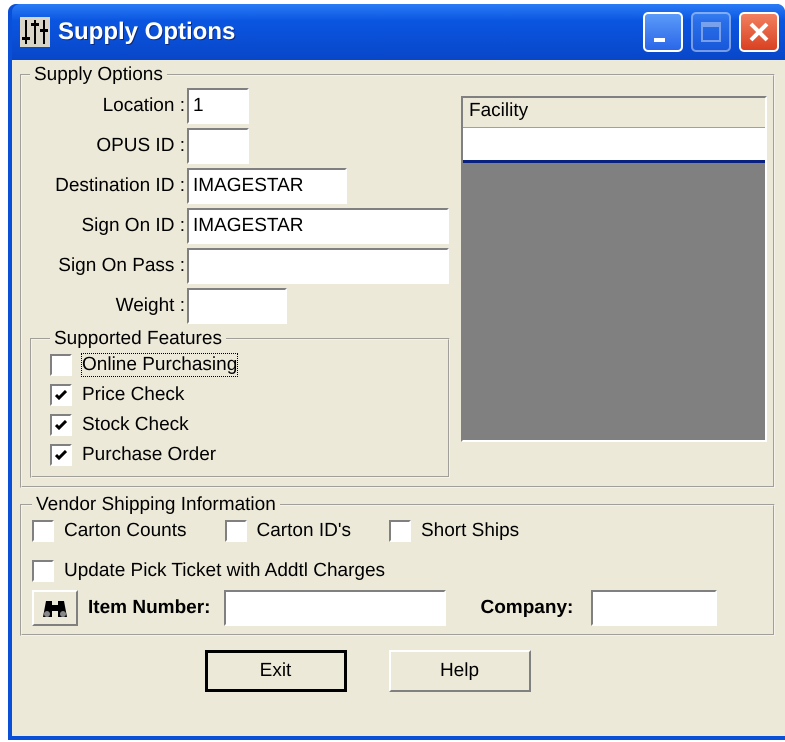  What do you see at coordinates (138, 339) in the screenshot?
I see `group-label: Supported Features` at bounding box center [138, 339].